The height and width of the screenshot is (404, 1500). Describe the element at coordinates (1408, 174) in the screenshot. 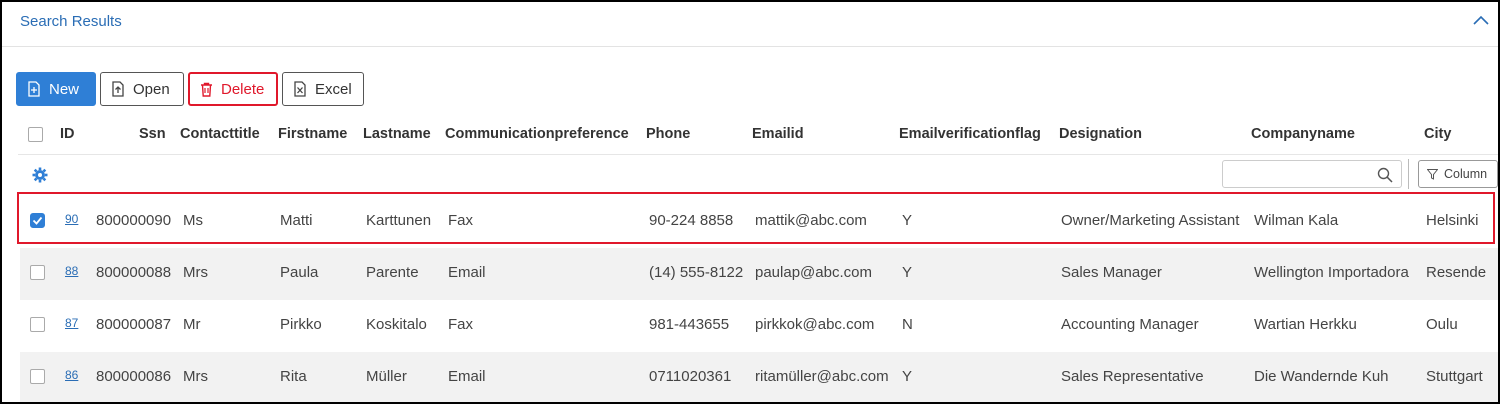

I see `toolbar-divider` at that location.